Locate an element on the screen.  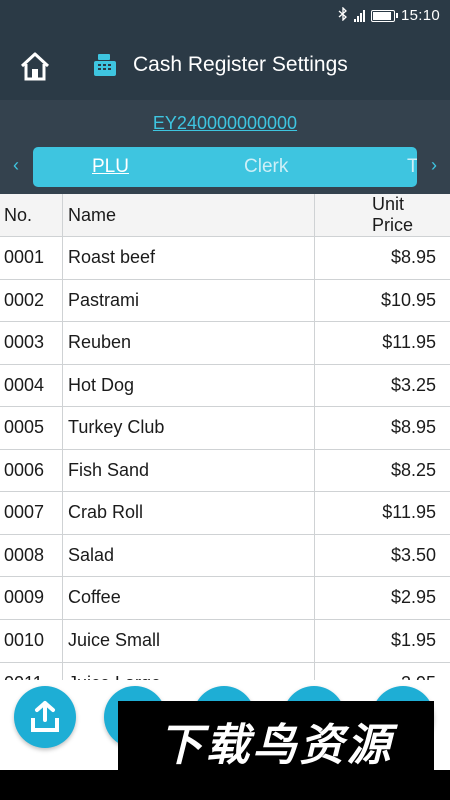
table-row: 0011Juice Large2.95 is located at coordinates (225, 671).